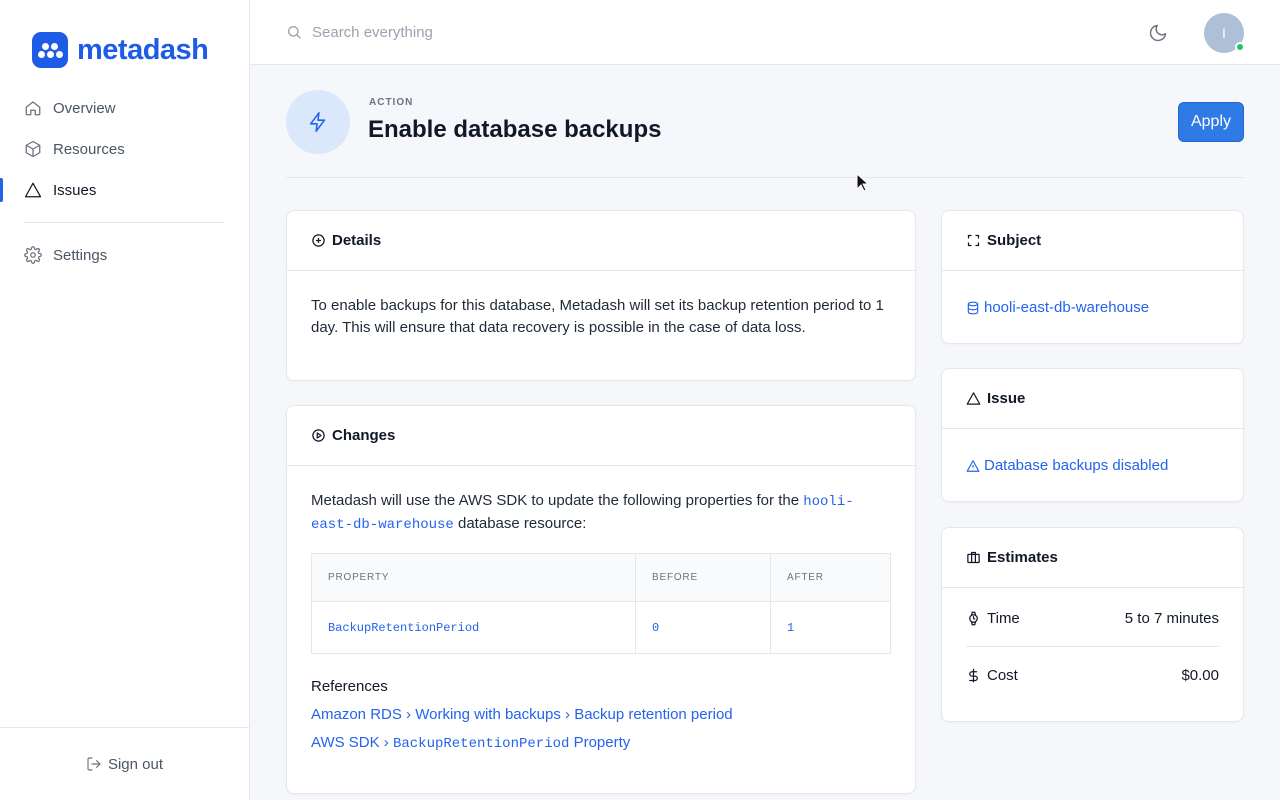 This screenshot has height=800, width=1280. What do you see at coordinates (703, 627) in the screenshot?
I see `before-cell: 0` at bounding box center [703, 627].